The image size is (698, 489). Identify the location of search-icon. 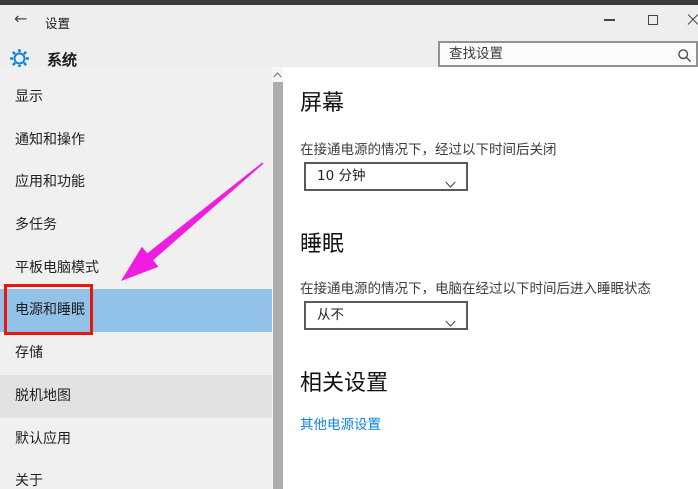
(684, 55).